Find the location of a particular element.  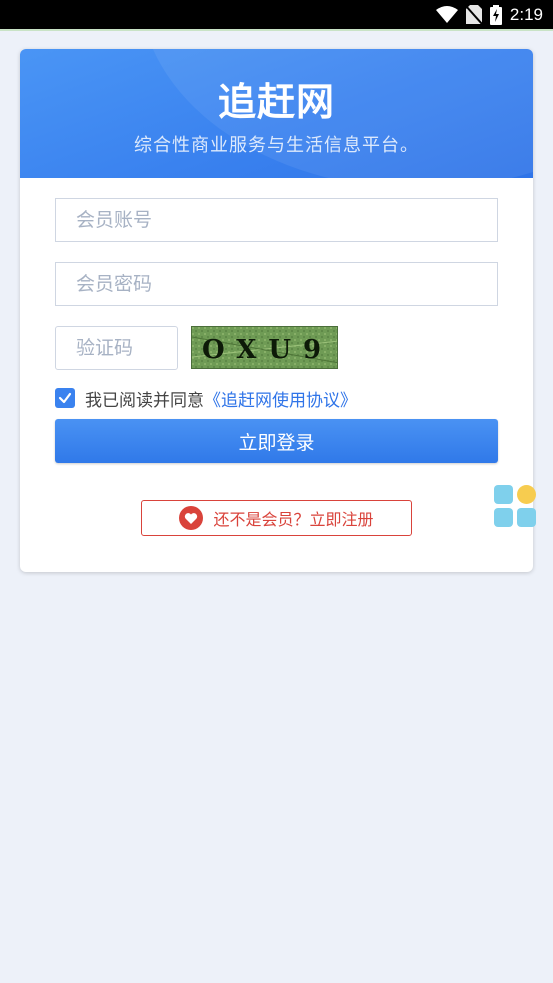

agreement-row: 我已阅读并同意 《追赶网使用协议》 is located at coordinates (206, 398).